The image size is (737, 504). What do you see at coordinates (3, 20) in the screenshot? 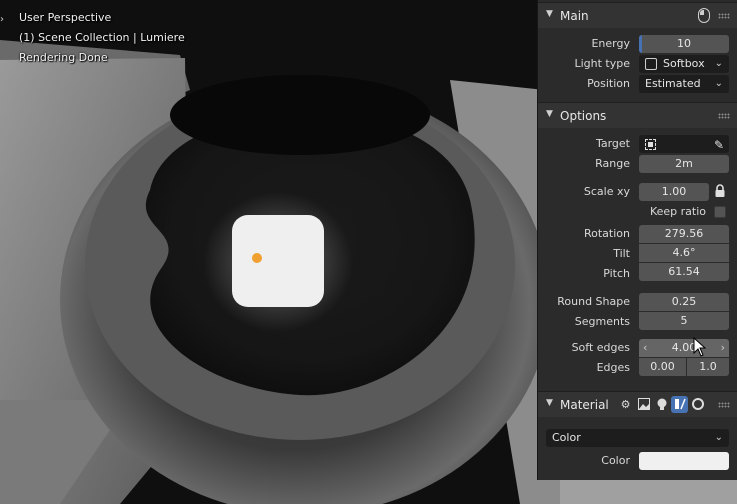
I see `viewport-collapse-arrow: ›` at bounding box center [3, 20].